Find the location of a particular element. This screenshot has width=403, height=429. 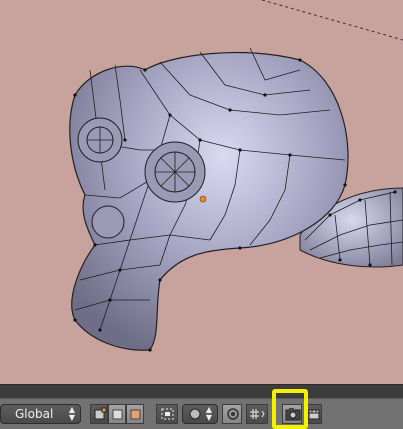

viewport-toolbar: Global ▲ ▼ ▲ ▼ is located at coordinates (201, 413).